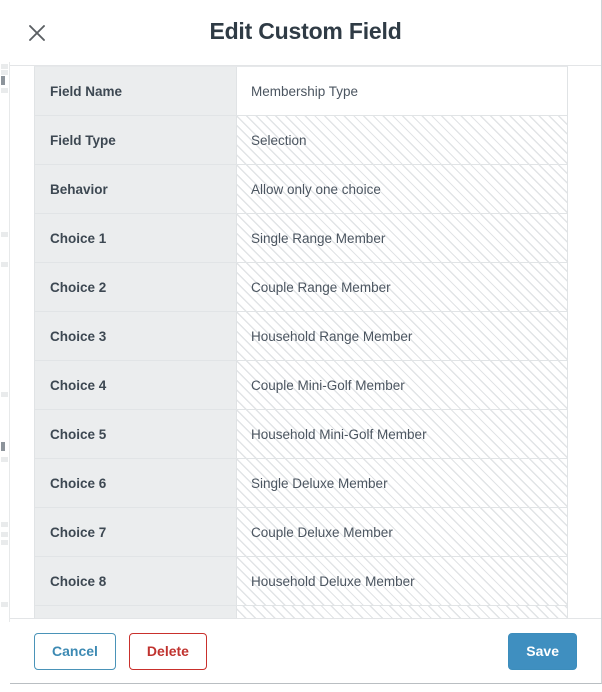 The height and width of the screenshot is (692, 602). What do you see at coordinates (402, 336) in the screenshot?
I see `field-value-readonly: Household Range Member` at bounding box center [402, 336].